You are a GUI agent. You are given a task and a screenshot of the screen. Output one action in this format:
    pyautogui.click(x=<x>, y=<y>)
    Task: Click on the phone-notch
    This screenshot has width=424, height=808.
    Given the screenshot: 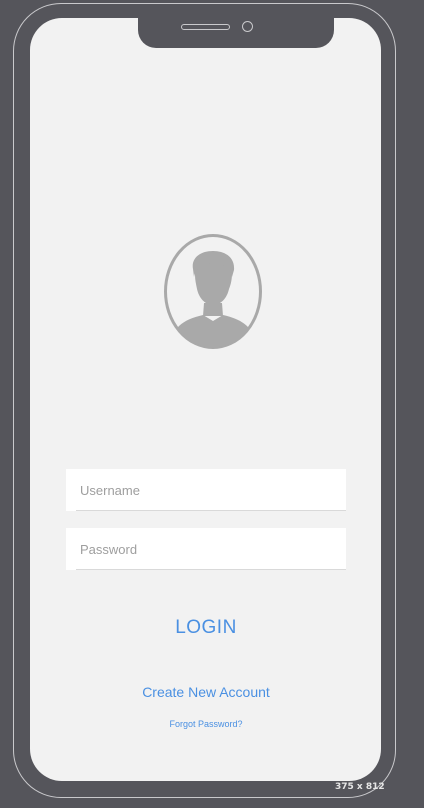 What is the action you would take?
    pyautogui.click(x=236, y=33)
    